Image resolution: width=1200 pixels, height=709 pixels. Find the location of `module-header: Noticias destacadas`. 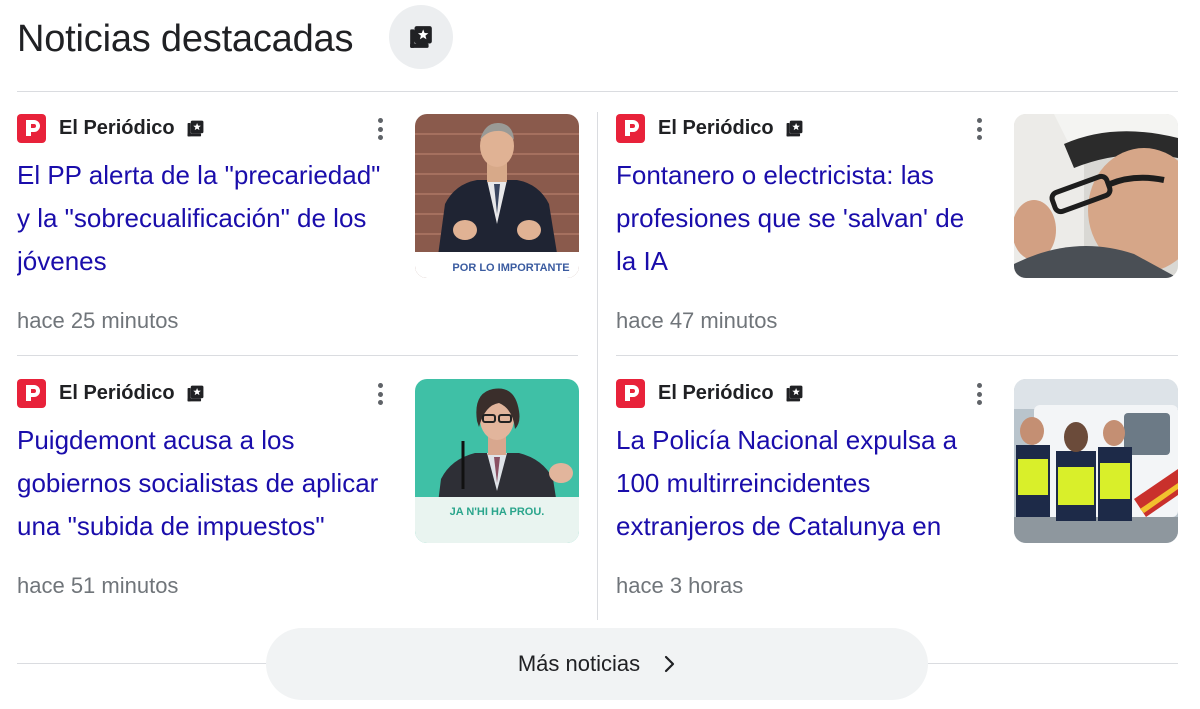

module-header: Noticias destacadas is located at coordinates (185, 39).